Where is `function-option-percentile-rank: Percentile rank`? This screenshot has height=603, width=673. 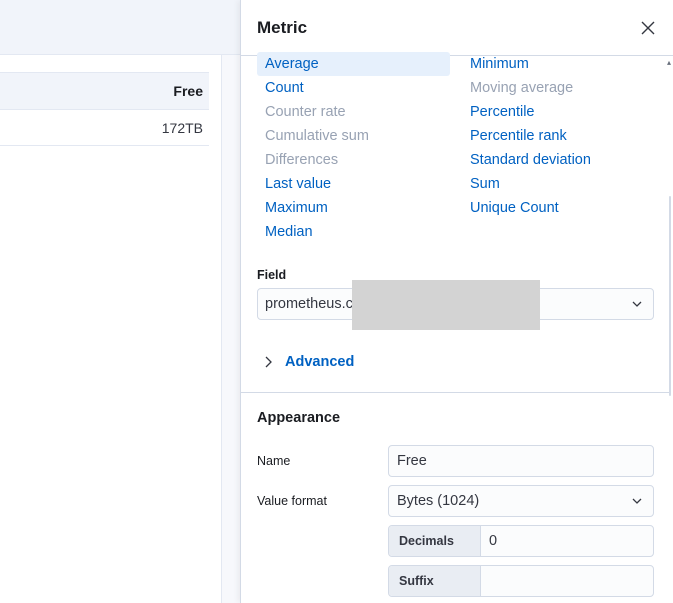
function-option-percentile-rank: Percentile rank is located at coordinates (558, 136).